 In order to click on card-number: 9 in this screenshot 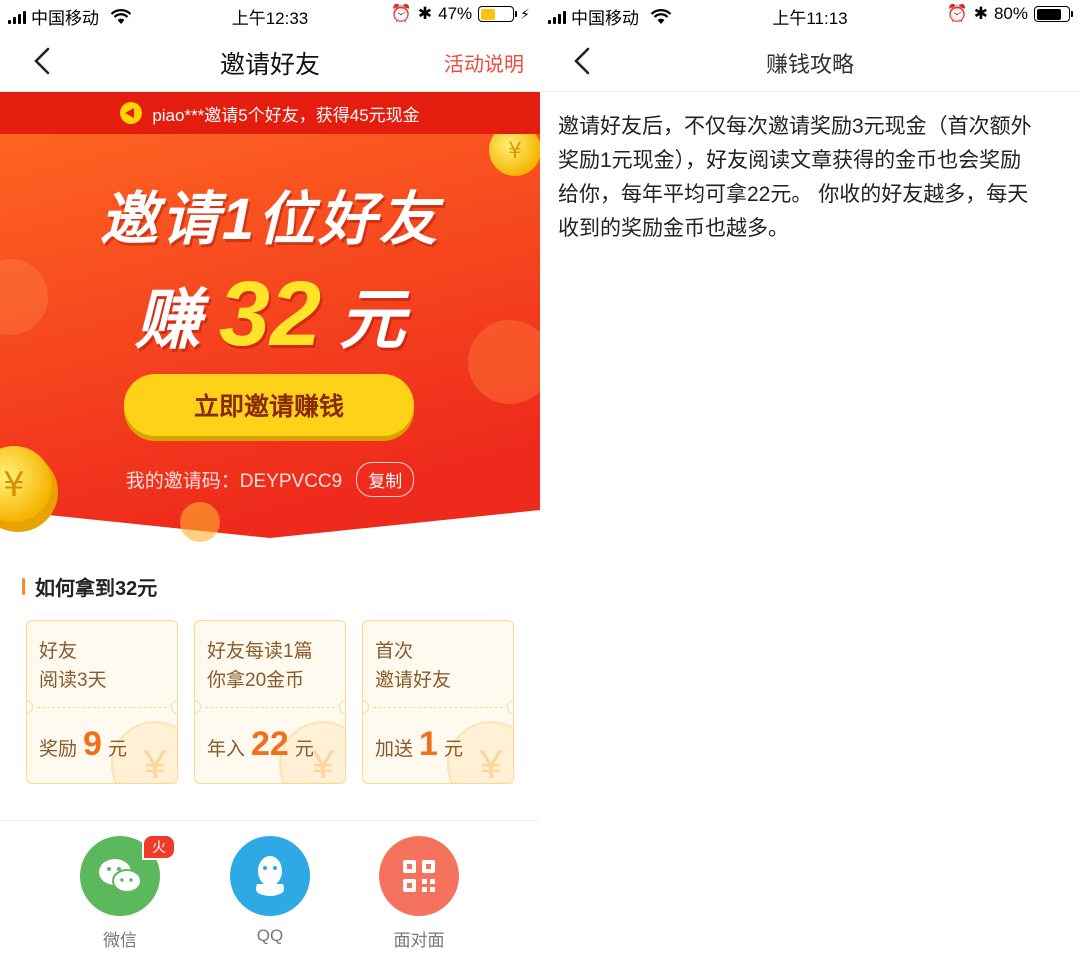, I will do `click(92, 744)`.